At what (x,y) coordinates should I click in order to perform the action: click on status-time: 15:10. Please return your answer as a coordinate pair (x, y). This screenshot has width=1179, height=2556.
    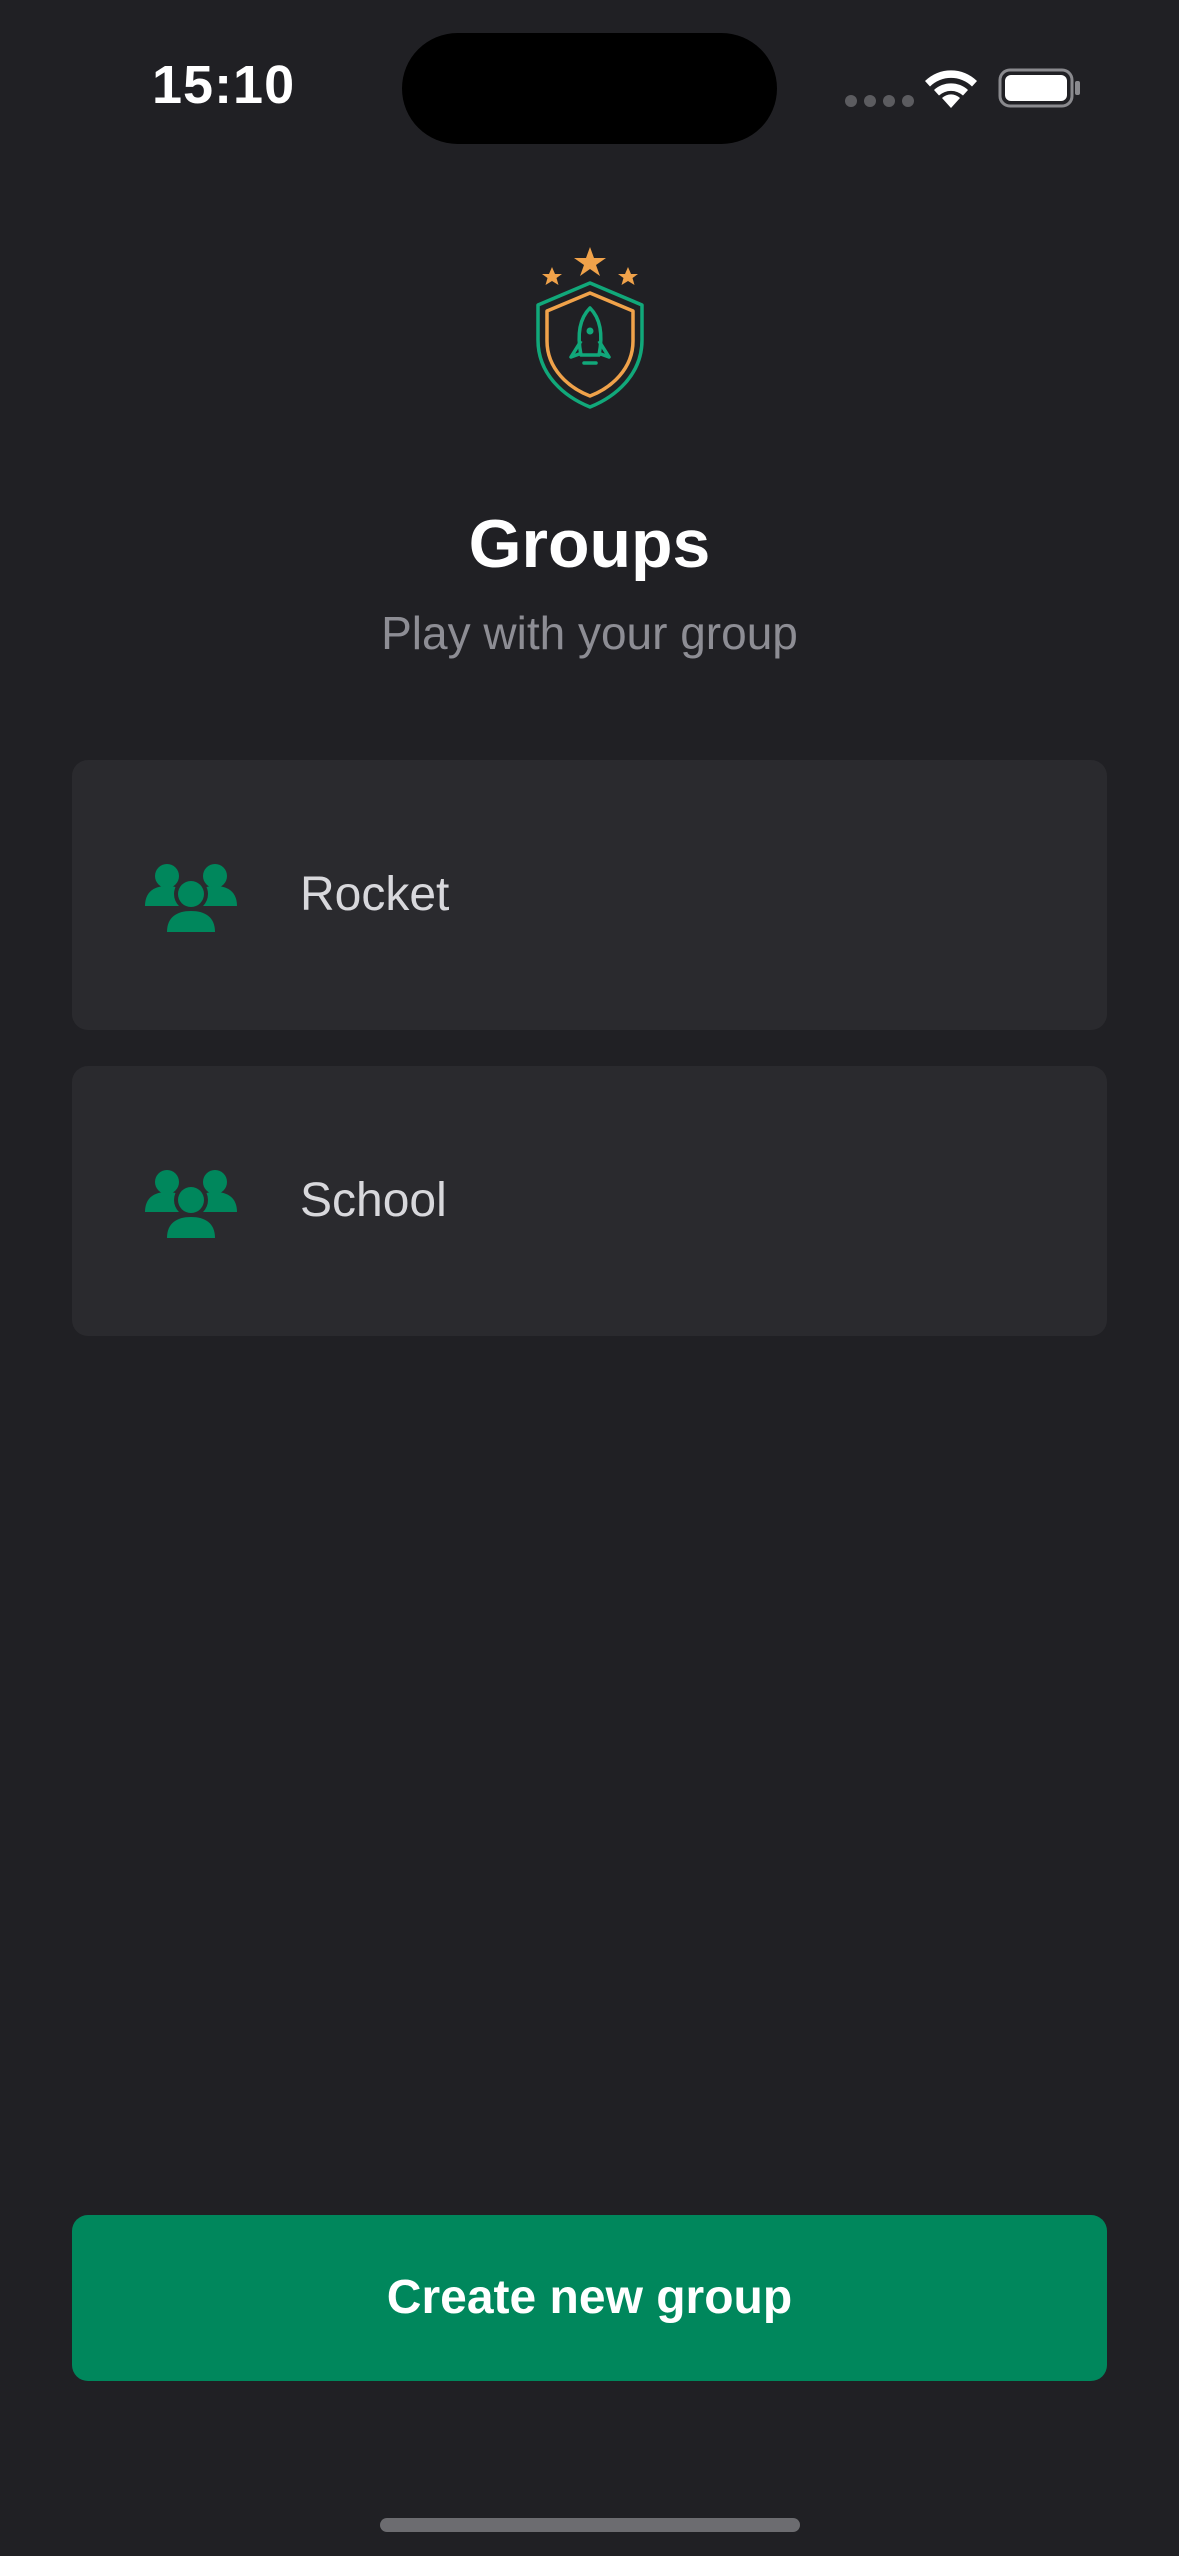
    Looking at the image, I should click on (224, 85).